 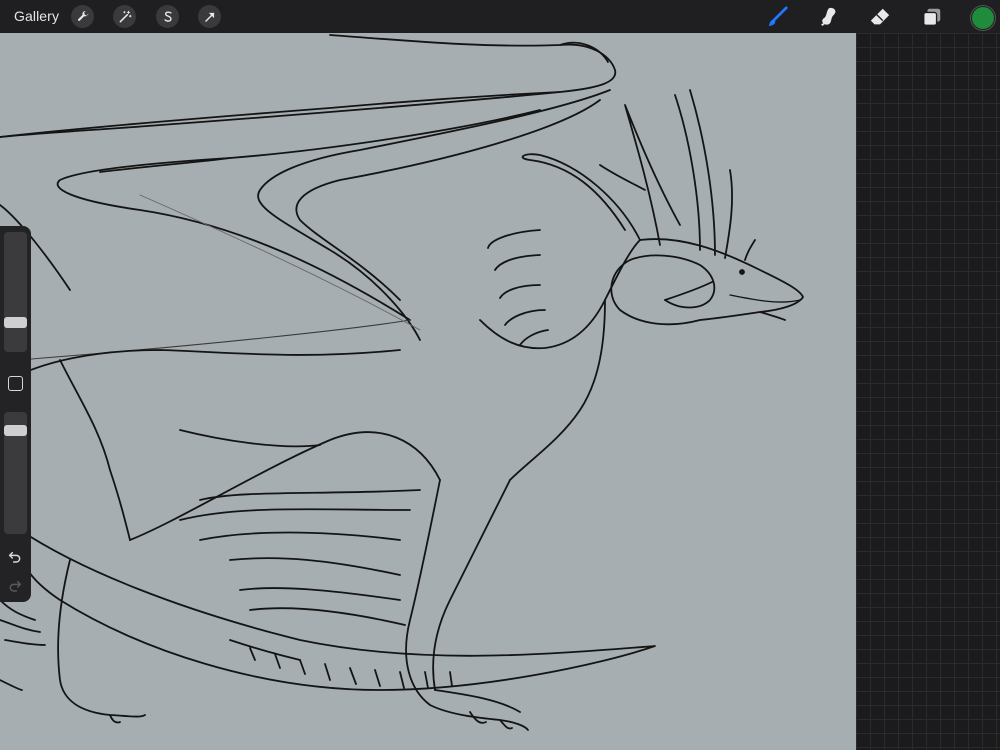 I want to click on gallery-button: Gallery, so click(x=36, y=16).